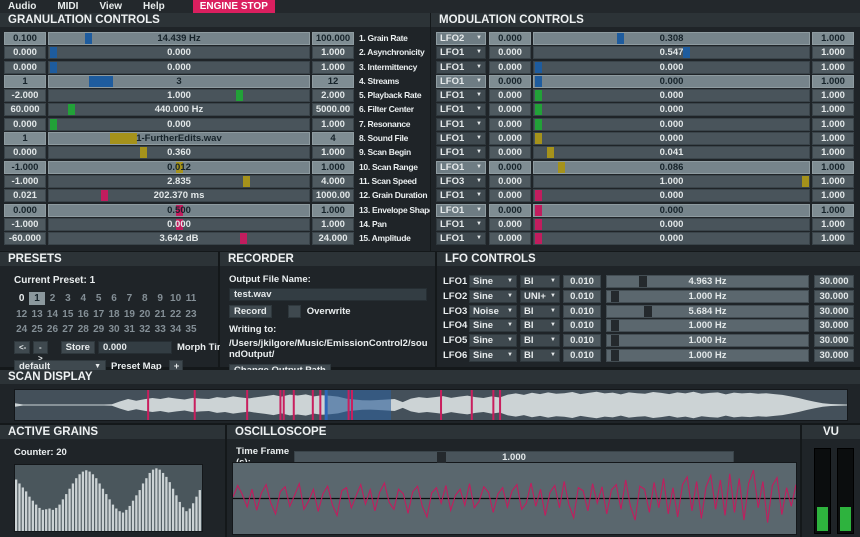  What do you see at coordinates (129, 298) in the screenshot?
I see `preset-number-7: 7` at bounding box center [129, 298].